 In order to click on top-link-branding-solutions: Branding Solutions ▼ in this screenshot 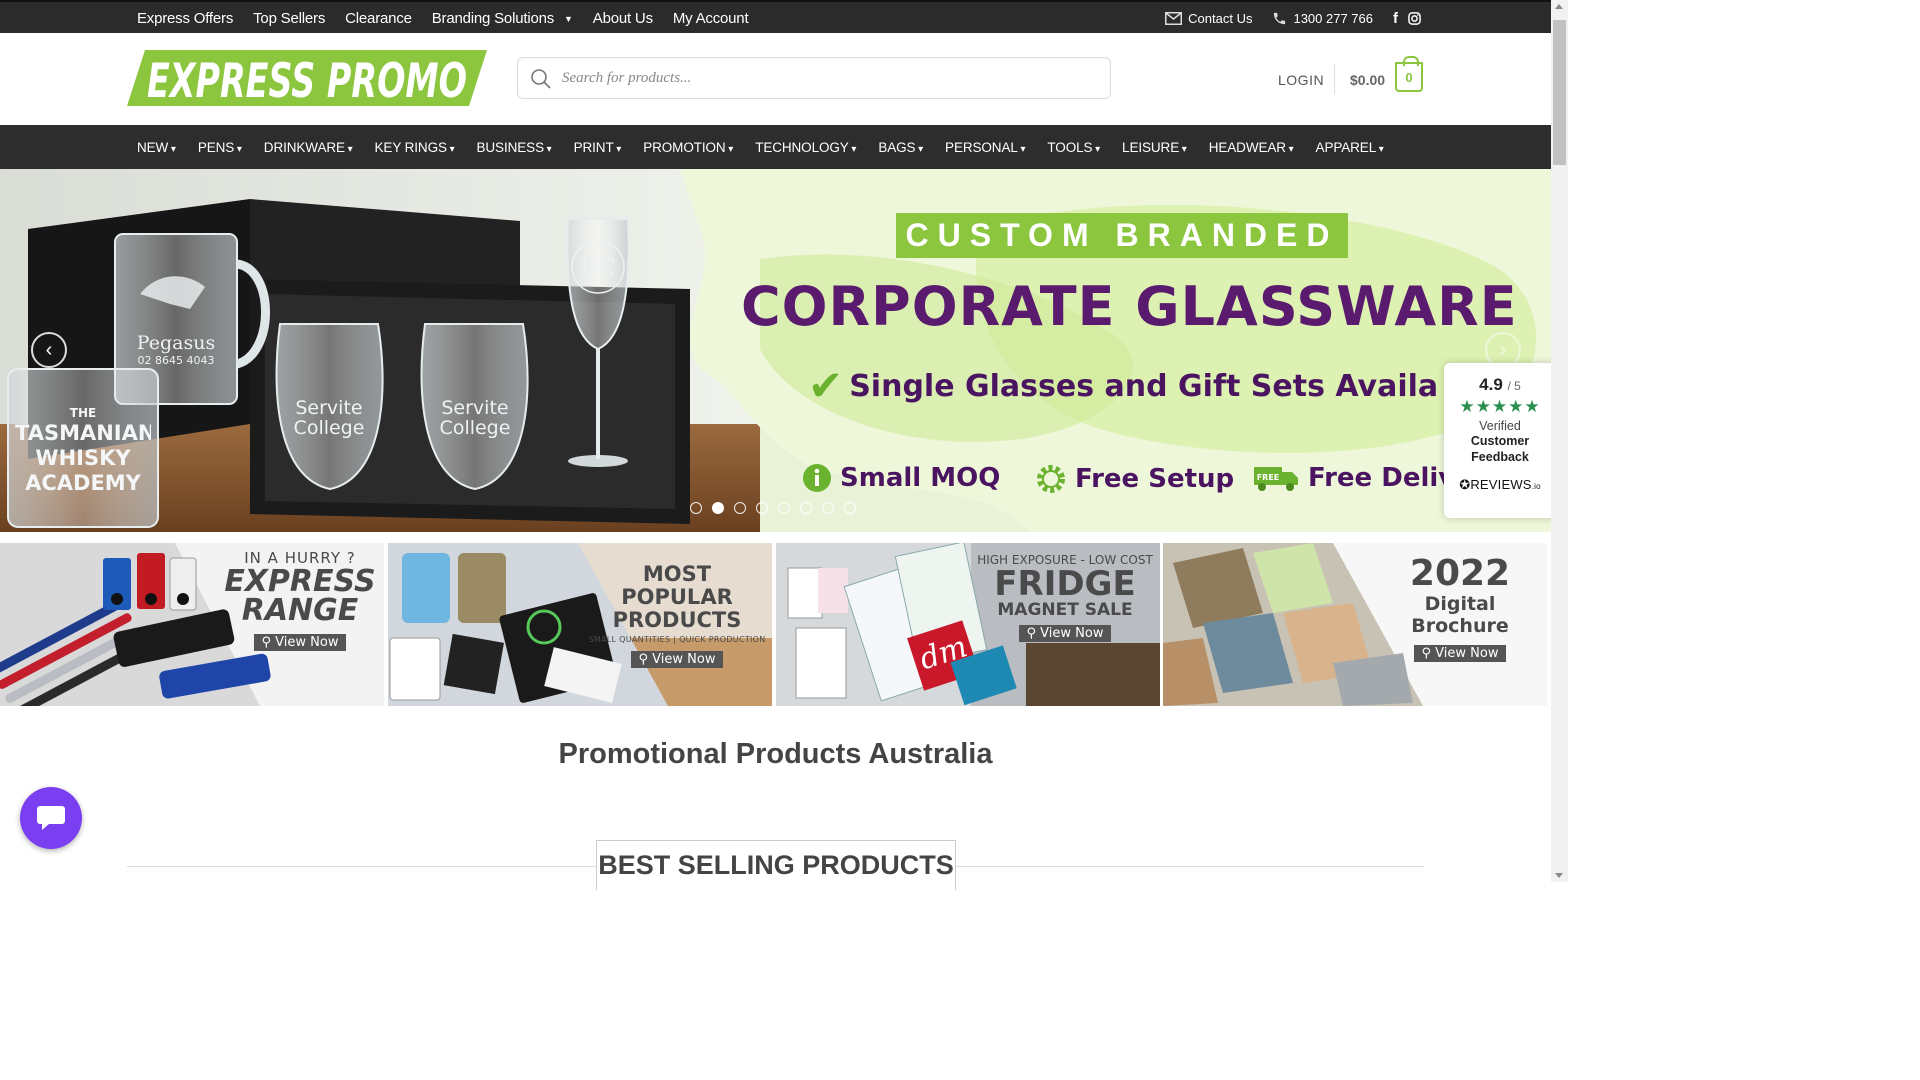, I will do `click(502, 18)`.